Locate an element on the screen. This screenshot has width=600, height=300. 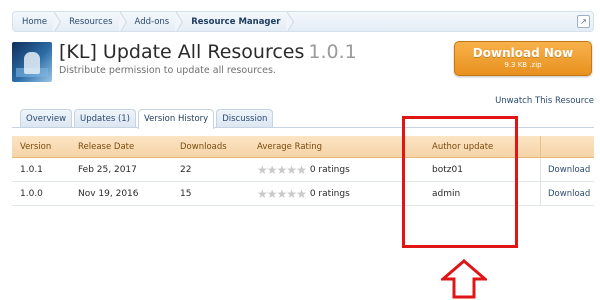
up-arrow-icon is located at coordinates (464, 279).